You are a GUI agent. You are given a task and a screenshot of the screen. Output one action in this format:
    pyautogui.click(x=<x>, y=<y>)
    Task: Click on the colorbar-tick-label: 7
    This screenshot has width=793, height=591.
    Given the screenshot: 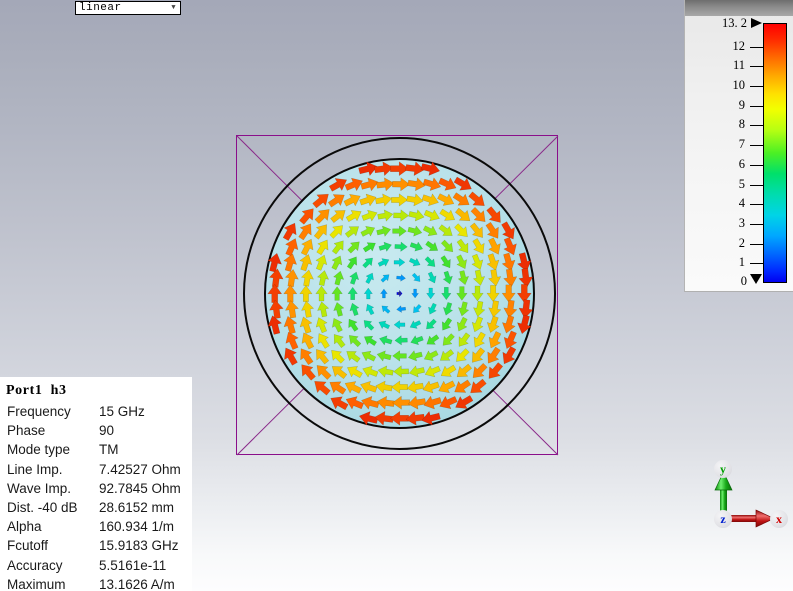 What is the action you would take?
    pyautogui.click(x=741, y=144)
    